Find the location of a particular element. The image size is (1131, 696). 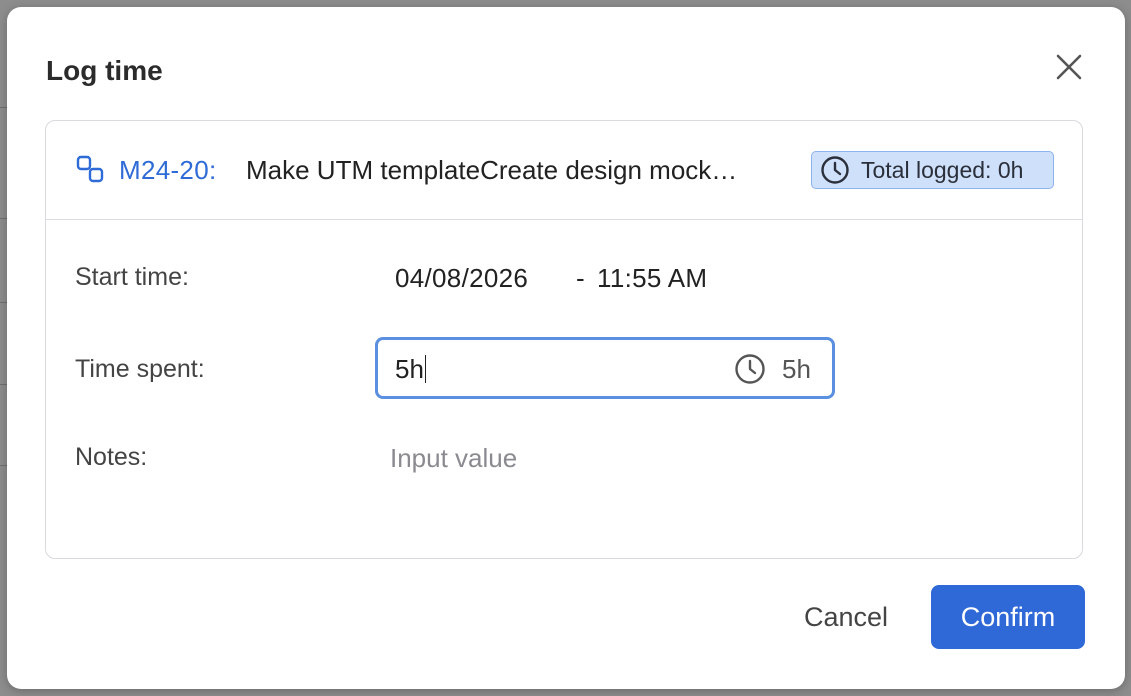

time-spent-input: 5h 5h is located at coordinates (605, 368).